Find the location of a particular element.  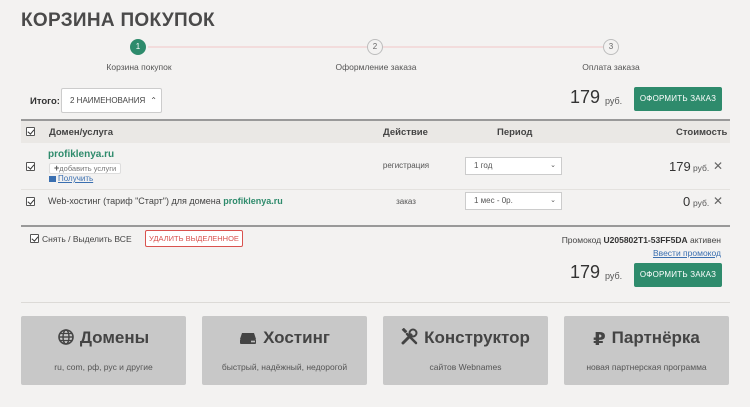

header-service: Домен/услуга is located at coordinates (81, 132).